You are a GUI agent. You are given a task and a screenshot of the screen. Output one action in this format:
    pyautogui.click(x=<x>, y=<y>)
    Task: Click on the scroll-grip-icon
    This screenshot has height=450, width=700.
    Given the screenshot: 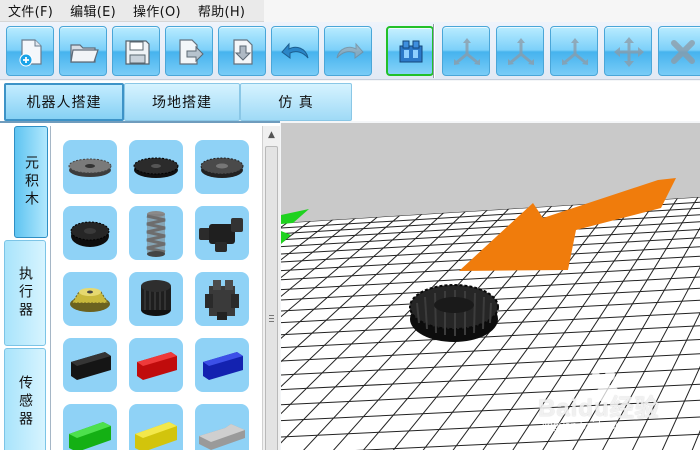 What is the action you would take?
    pyautogui.click(x=271, y=318)
    